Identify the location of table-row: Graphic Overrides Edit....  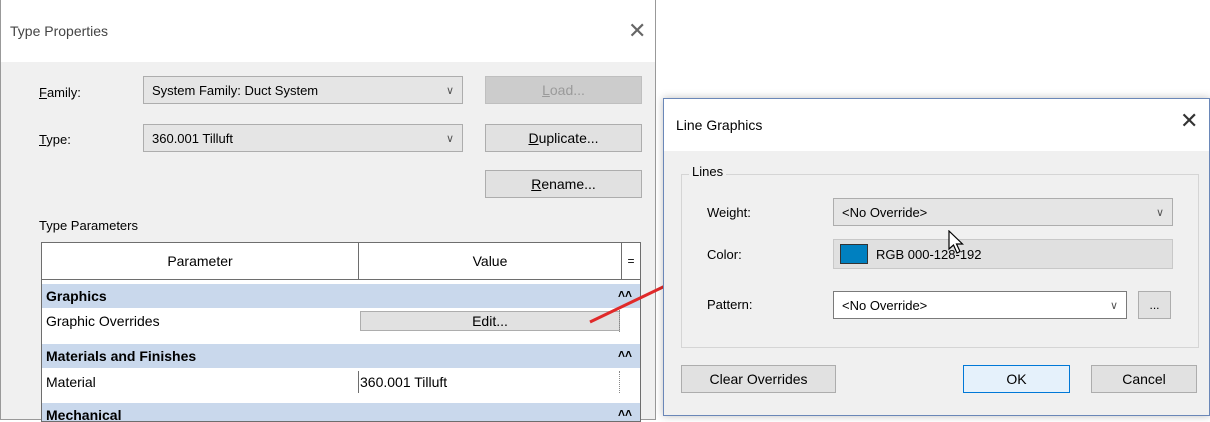
(341, 321).